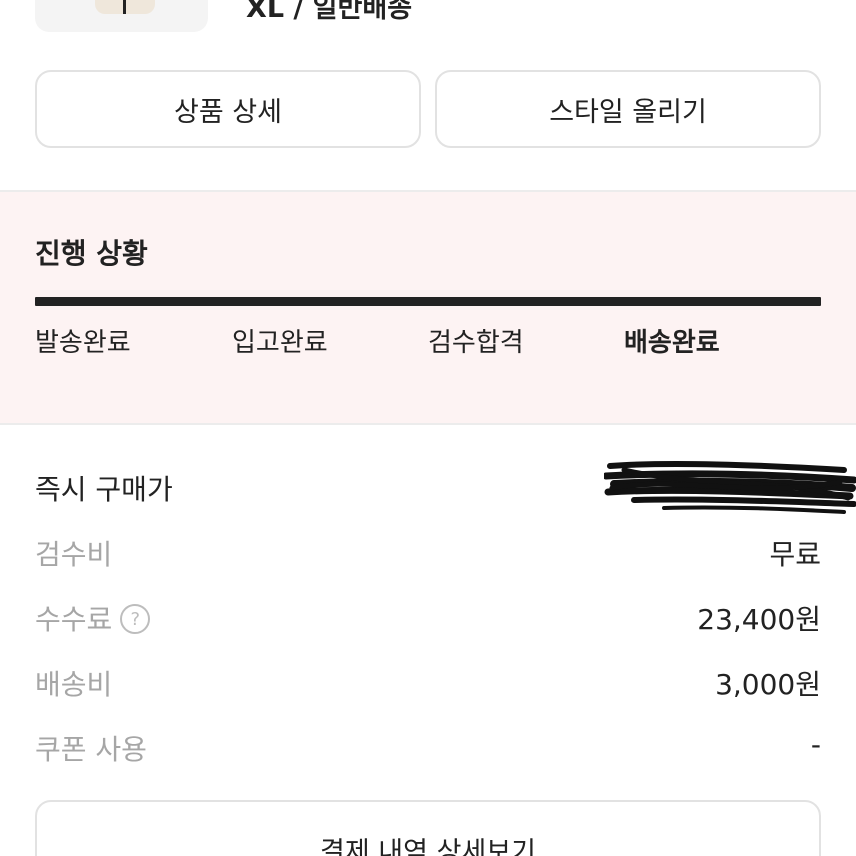  What do you see at coordinates (124, 7) in the screenshot?
I see `product-image-detail` at bounding box center [124, 7].